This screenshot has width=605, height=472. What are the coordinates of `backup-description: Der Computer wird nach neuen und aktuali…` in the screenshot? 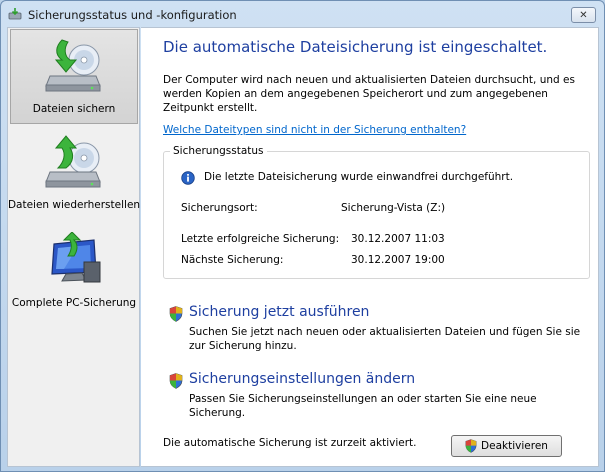 It's located at (369, 94).